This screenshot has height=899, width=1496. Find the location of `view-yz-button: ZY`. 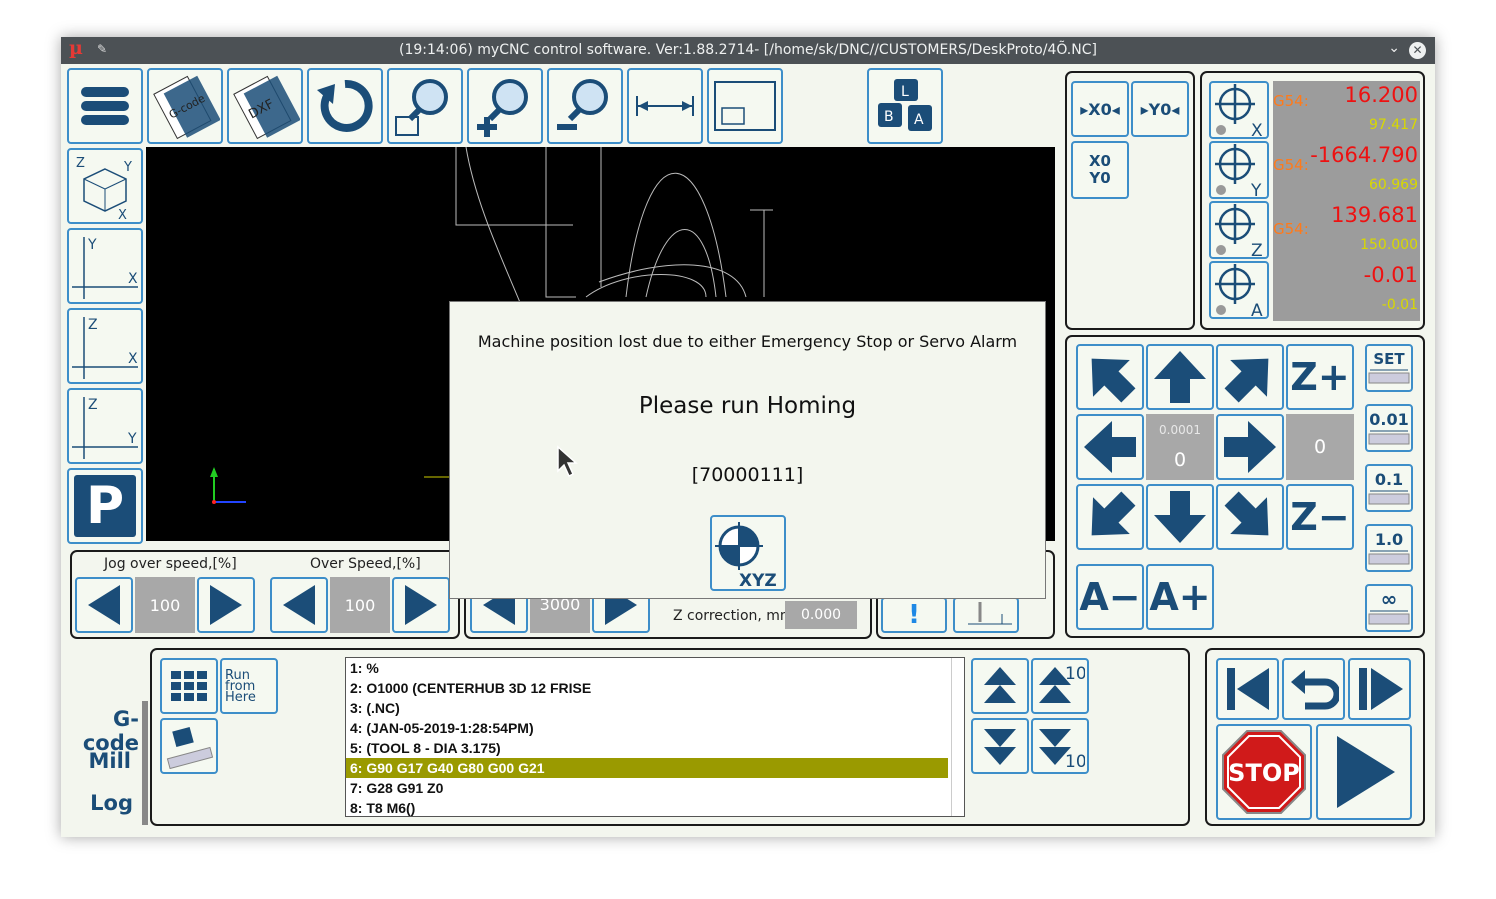

view-yz-button: ZY is located at coordinates (105, 426).